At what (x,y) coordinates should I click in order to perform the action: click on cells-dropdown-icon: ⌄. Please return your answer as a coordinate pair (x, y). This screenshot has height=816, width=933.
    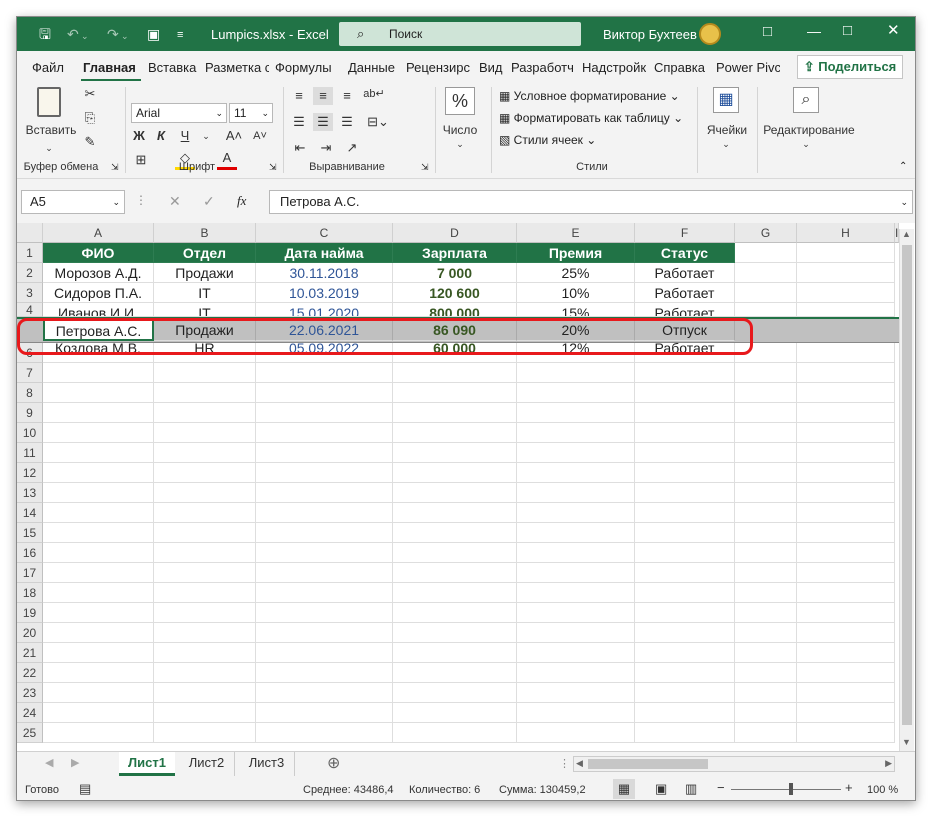
    Looking at the image, I should click on (726, 144).